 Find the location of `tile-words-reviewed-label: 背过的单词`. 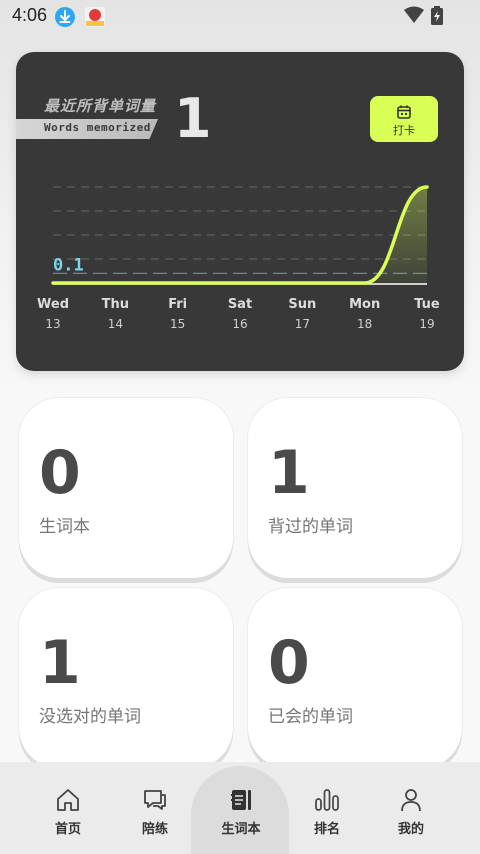

tile-words-reviewed-label: 背过的单词 is located at coordinates (310, 527).